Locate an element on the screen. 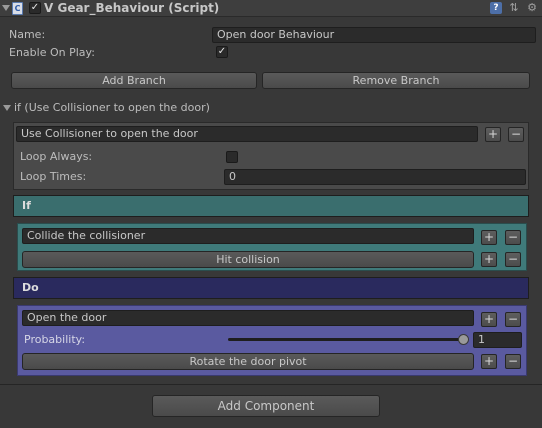  do-action-field: Open the door is located at coordinates (248, 318).